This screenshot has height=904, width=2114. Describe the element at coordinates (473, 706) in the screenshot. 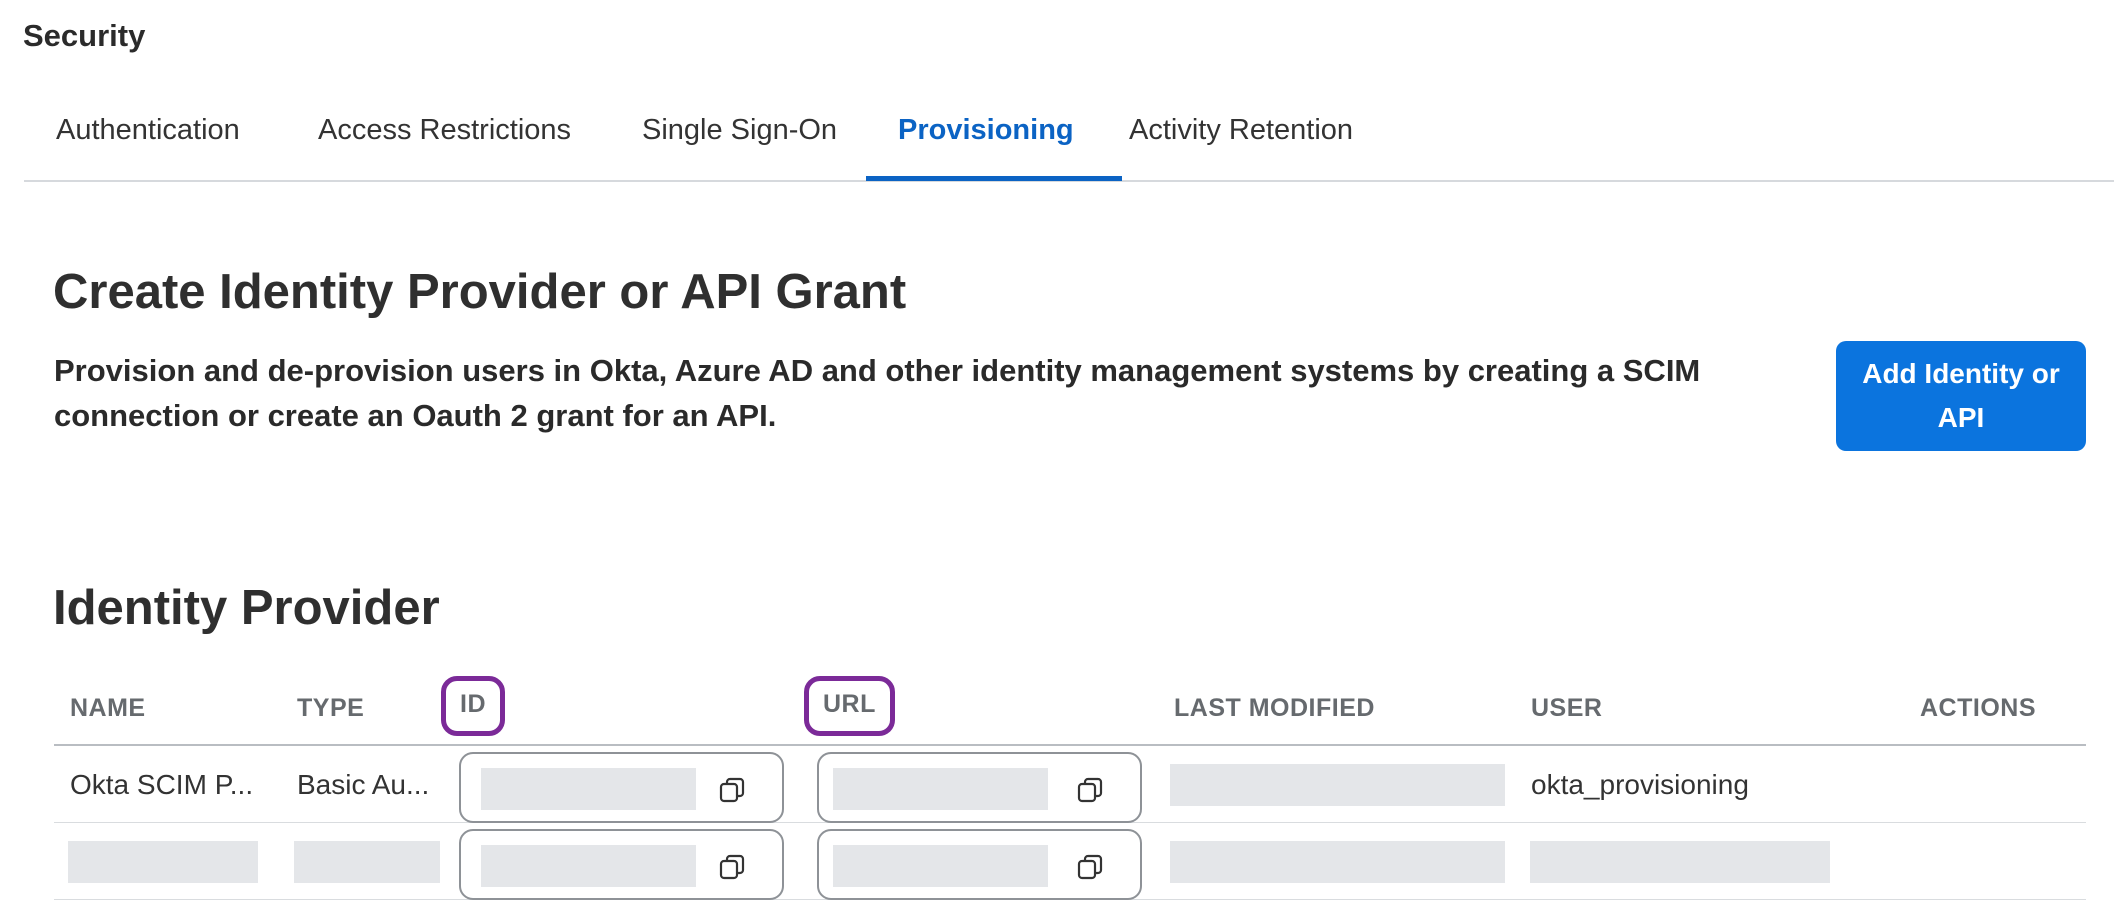

I see `column-header-id: ID` at that location.